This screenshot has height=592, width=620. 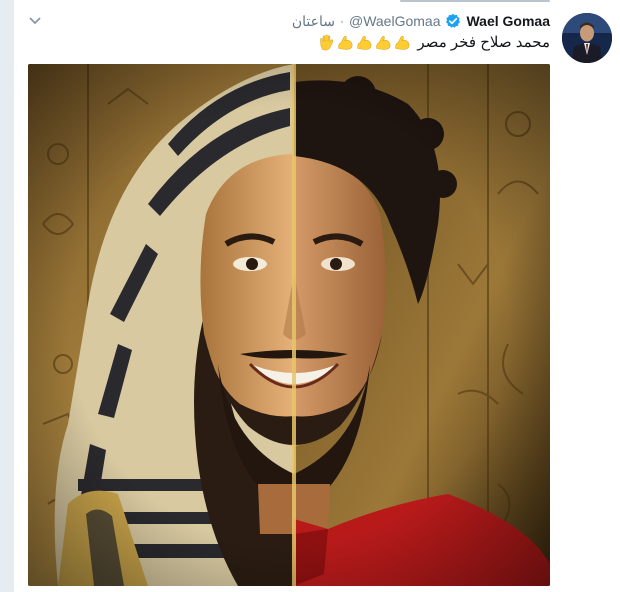 What do you see at coordinates (483, 42) in the screenshot?
I see `tweet-body: محمد صلاح فخر مصر` at bounding box center [483, 42].